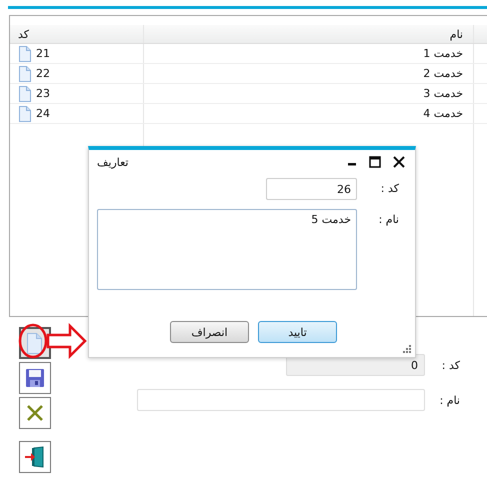 This screenshot has height=484, width=487. Describe the element at coordinates (112, 162) in the screenshot. I see `window-title: تعاریف` at that location.